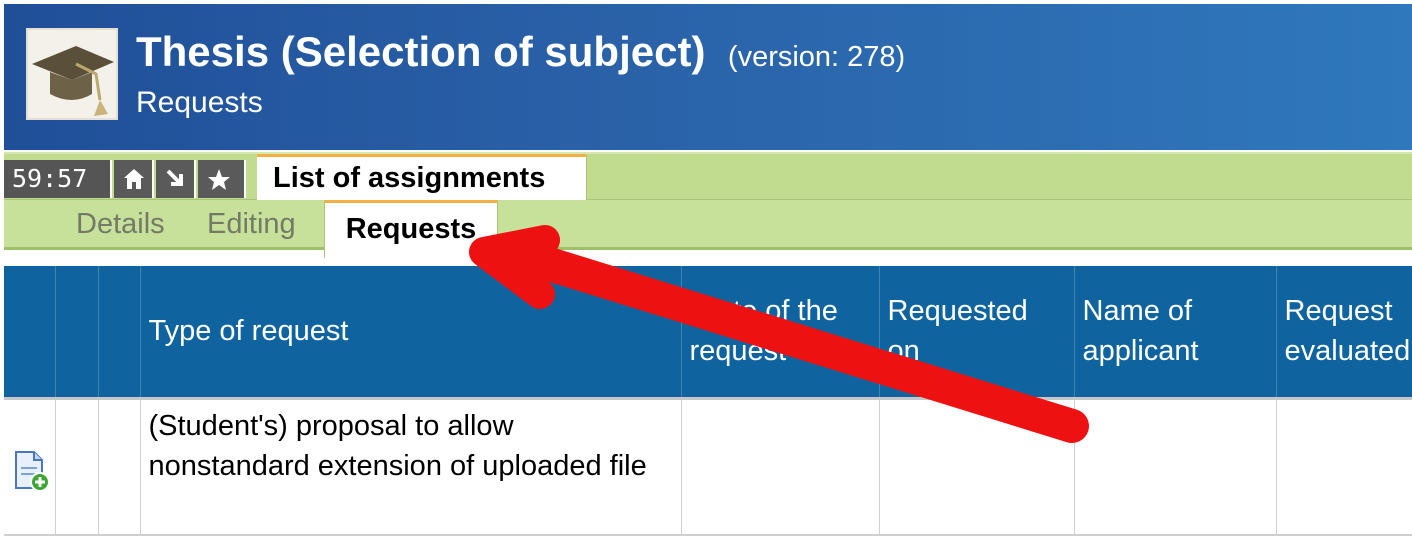 This screenshot has width=1412, height=553. Describe the element at coordinates (199, 102) in the screenshot. I see `page-subtitle: Requests` at that location.